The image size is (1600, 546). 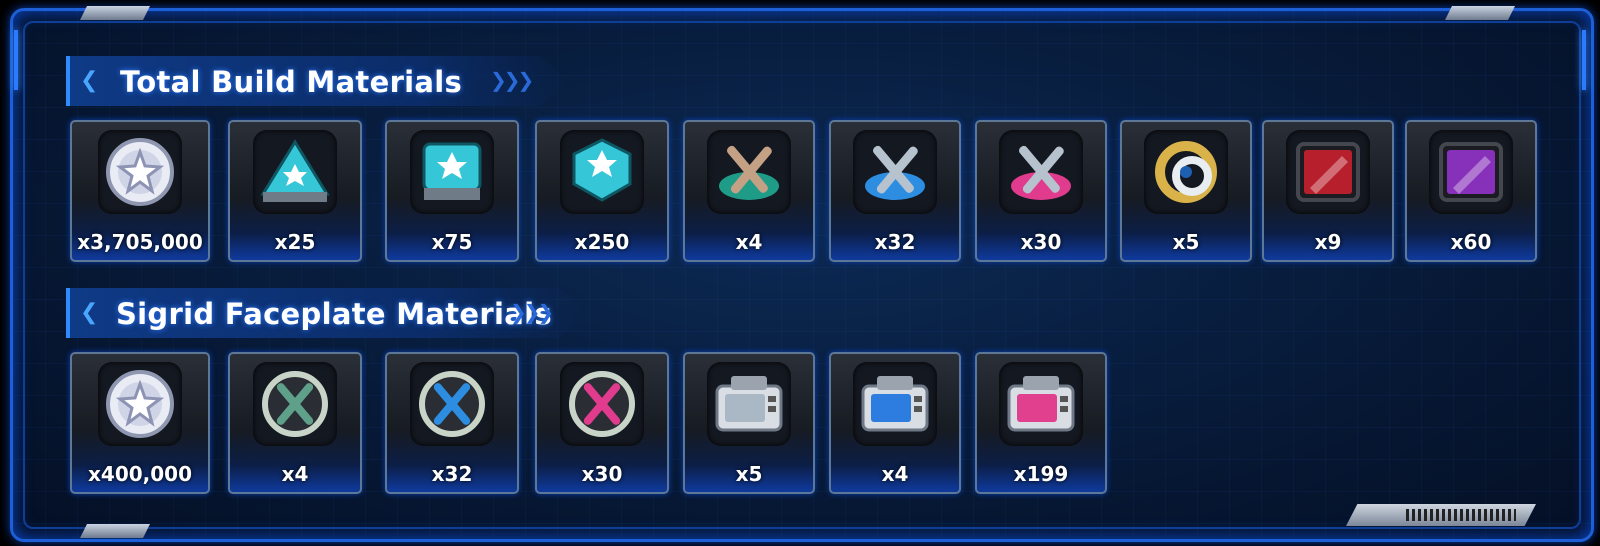 What do you see at coordinates (1328, 242) in the screenshot?
I see `material-quantity: x9` at bounding box center [1328, 242].